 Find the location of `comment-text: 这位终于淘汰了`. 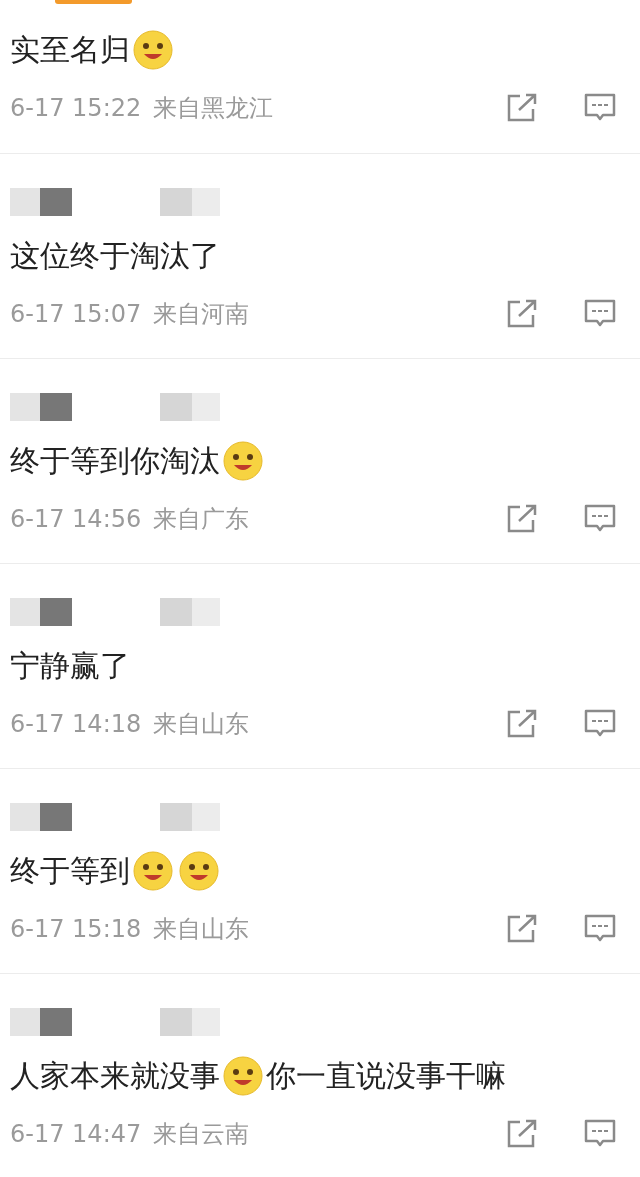

comment-text: 这位终于淘汰了 is located at coordinates (115, 255).